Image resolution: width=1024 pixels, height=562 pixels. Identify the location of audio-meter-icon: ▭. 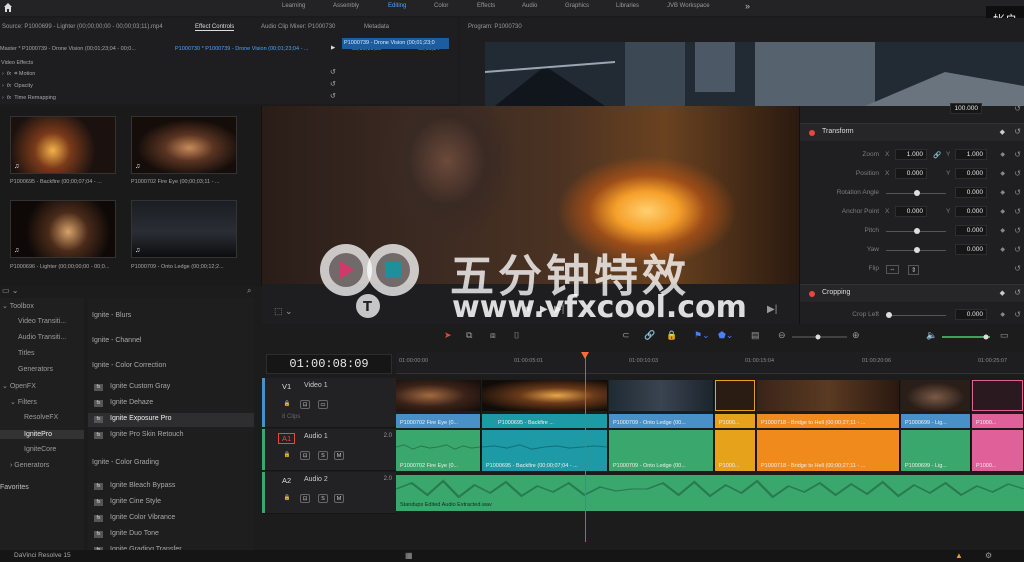
(1004, 335).